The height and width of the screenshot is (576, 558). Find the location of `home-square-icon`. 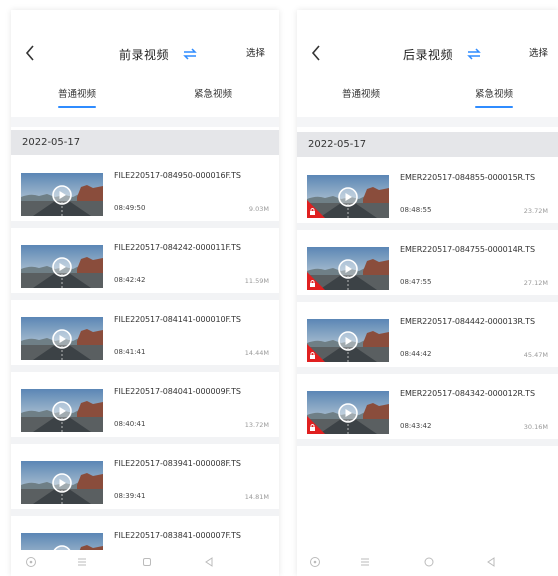

home-square-icon is located at coordinates (147, 562).